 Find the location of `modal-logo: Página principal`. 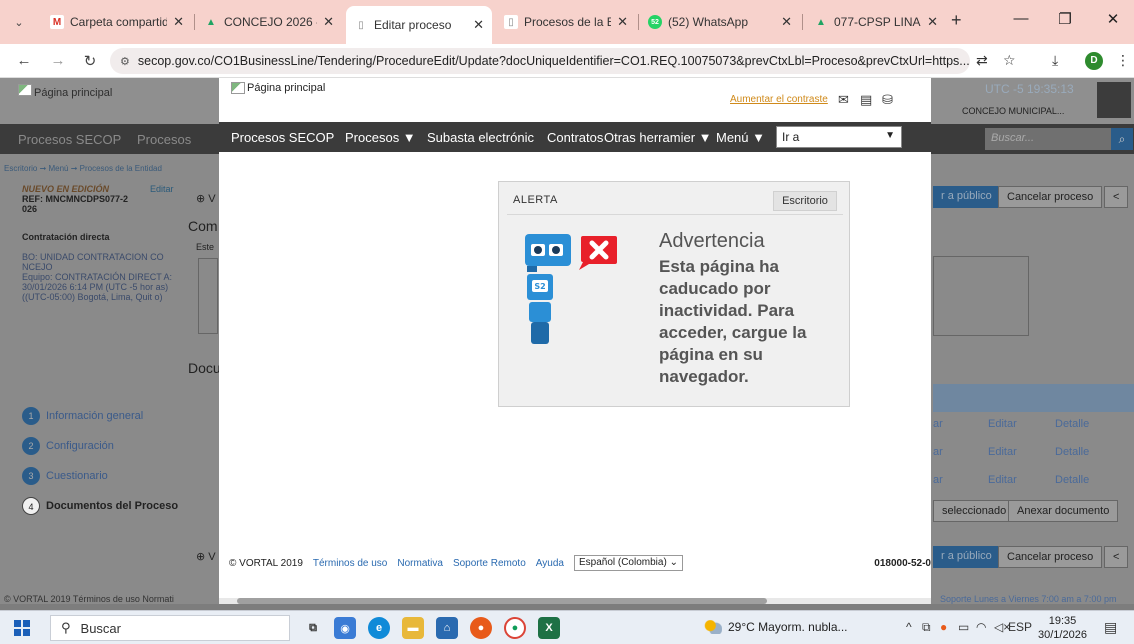

modal-logo: Página principal is located at coordinates (278, 88).